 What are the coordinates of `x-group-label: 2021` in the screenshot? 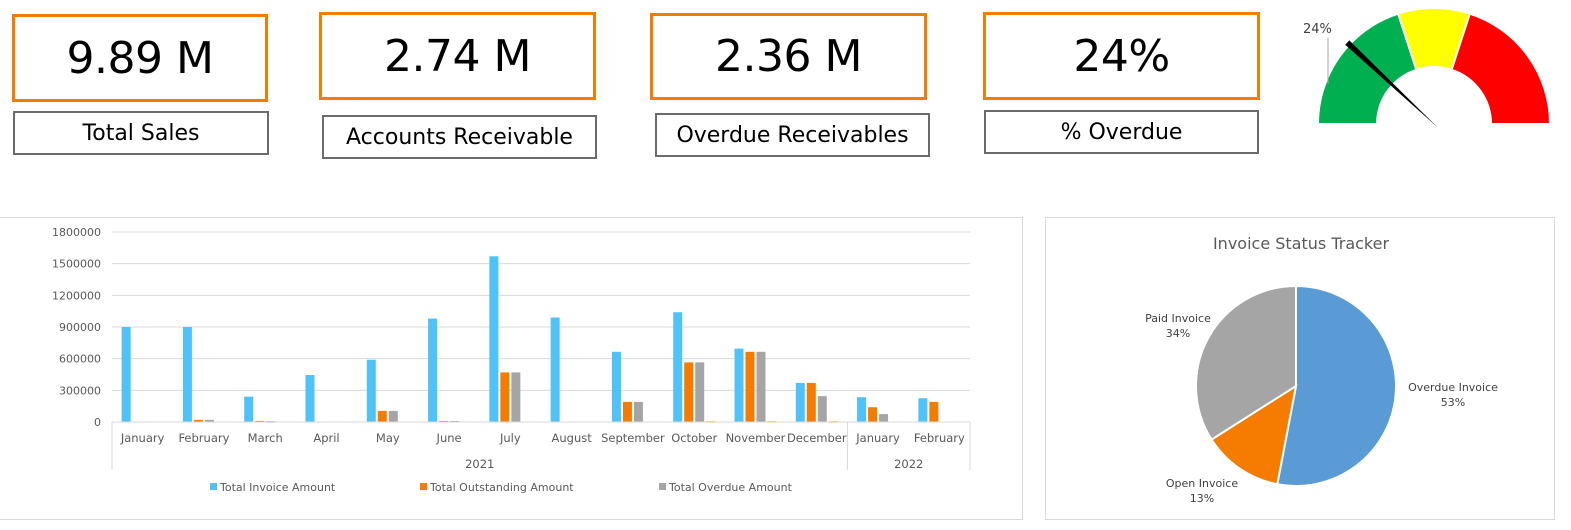 It's located at (479, 464).